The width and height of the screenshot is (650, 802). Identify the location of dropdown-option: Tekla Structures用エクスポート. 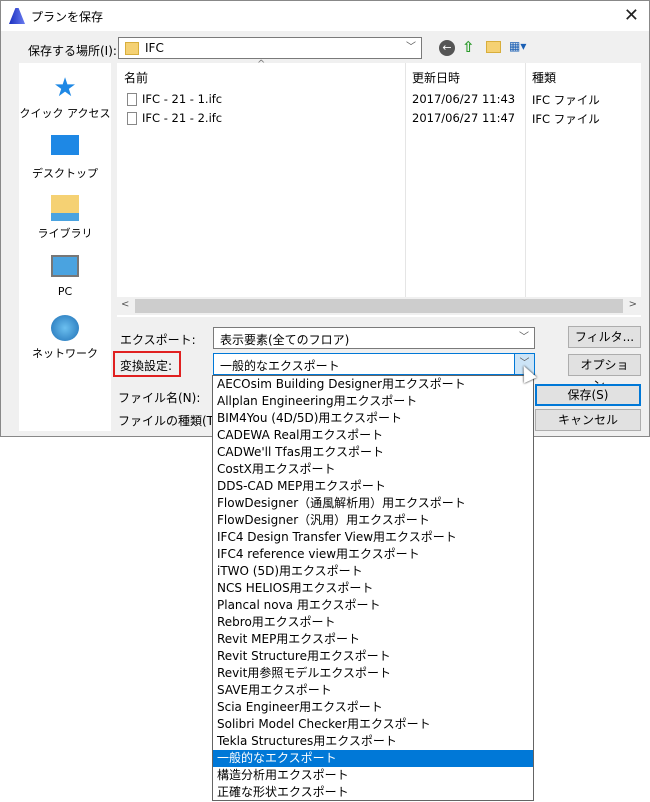
(373, 741).